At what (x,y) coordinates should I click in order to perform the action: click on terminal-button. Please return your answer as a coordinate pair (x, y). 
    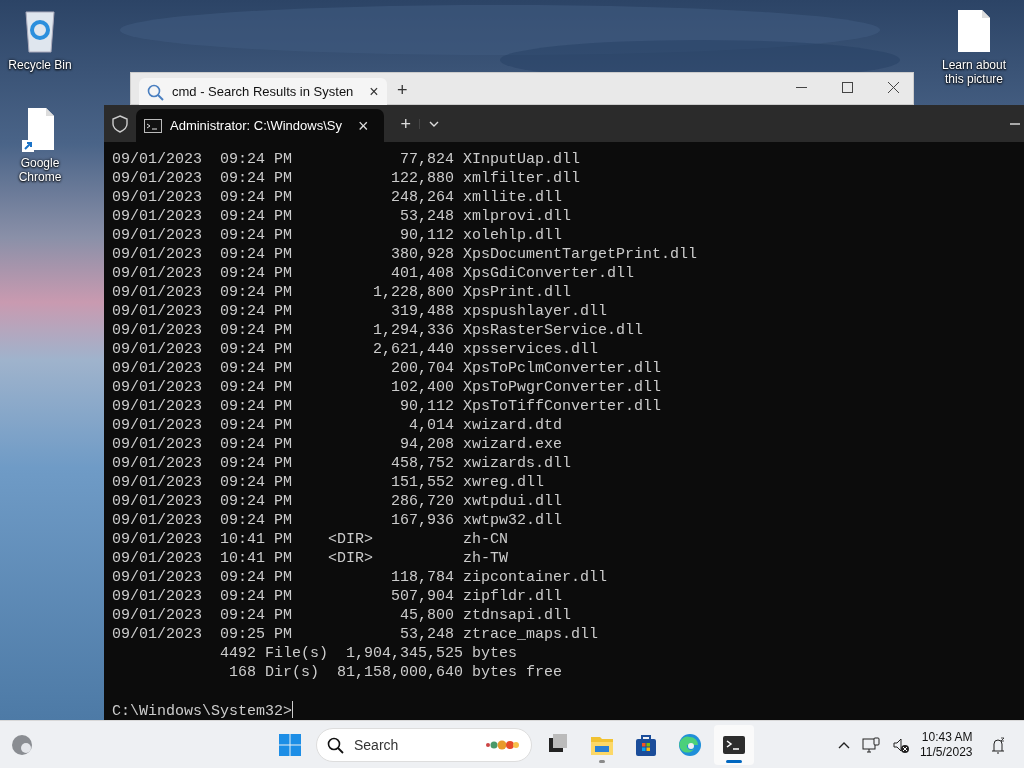
    Looking at the image, I should click on (734, 745).